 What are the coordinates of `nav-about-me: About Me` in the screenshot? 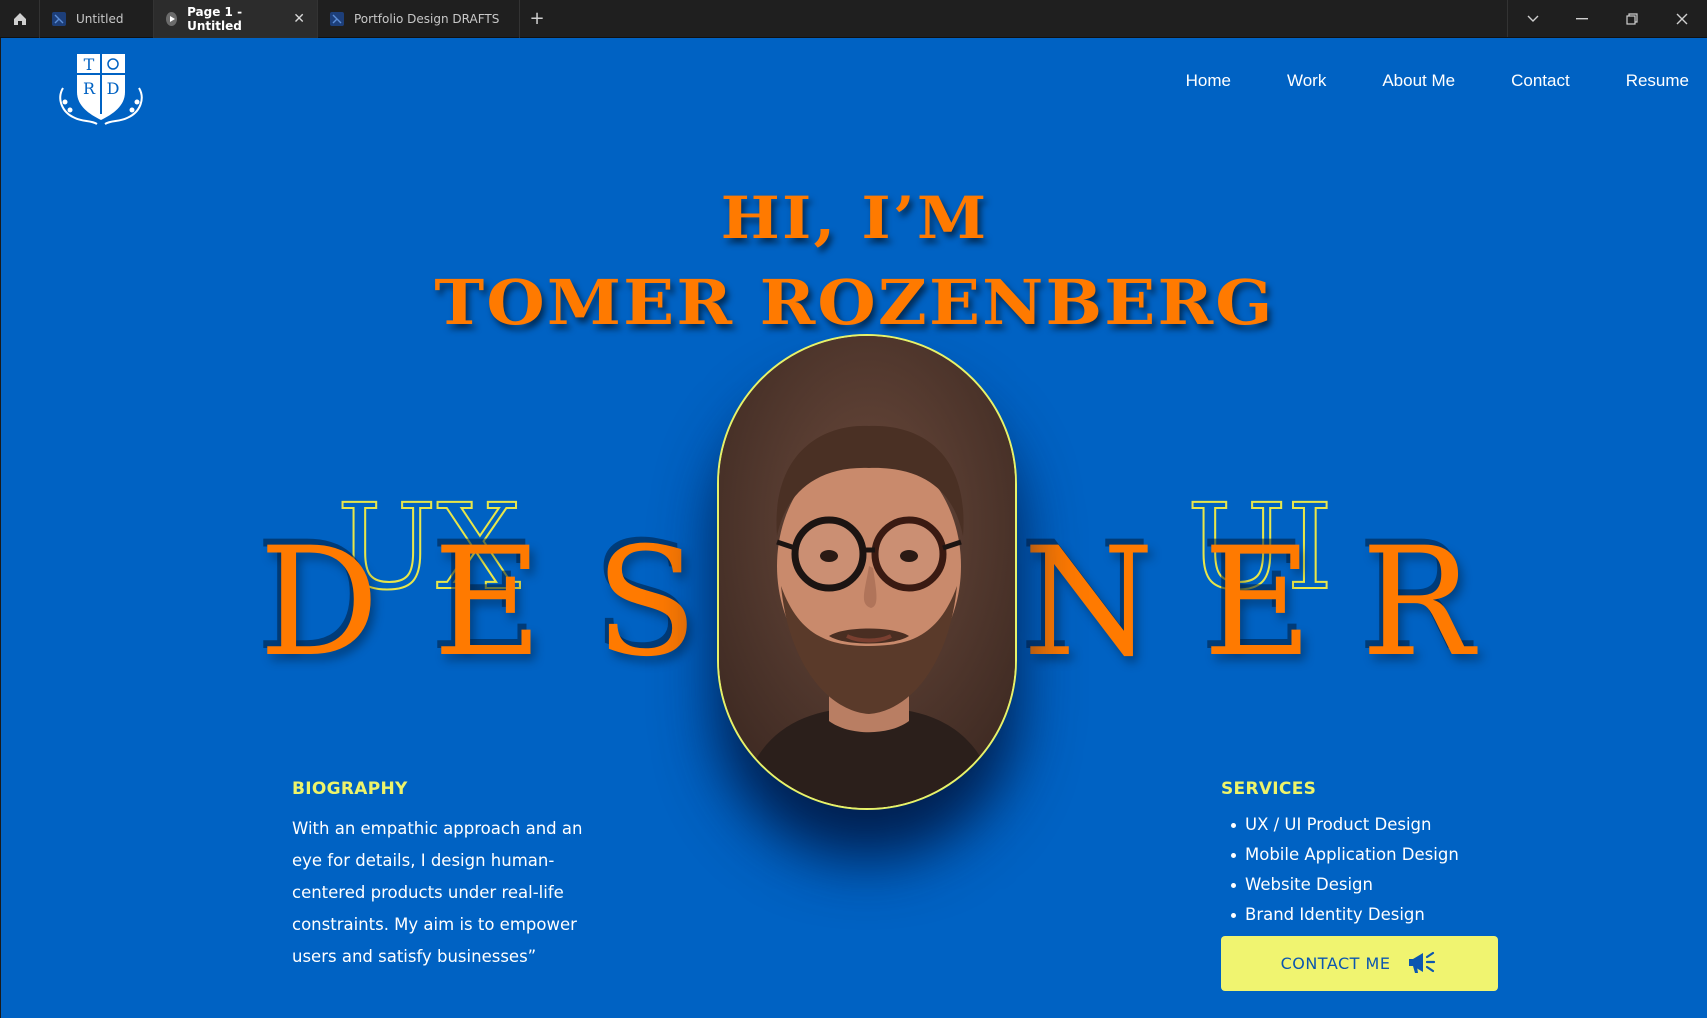 It's located at (1418, 81).